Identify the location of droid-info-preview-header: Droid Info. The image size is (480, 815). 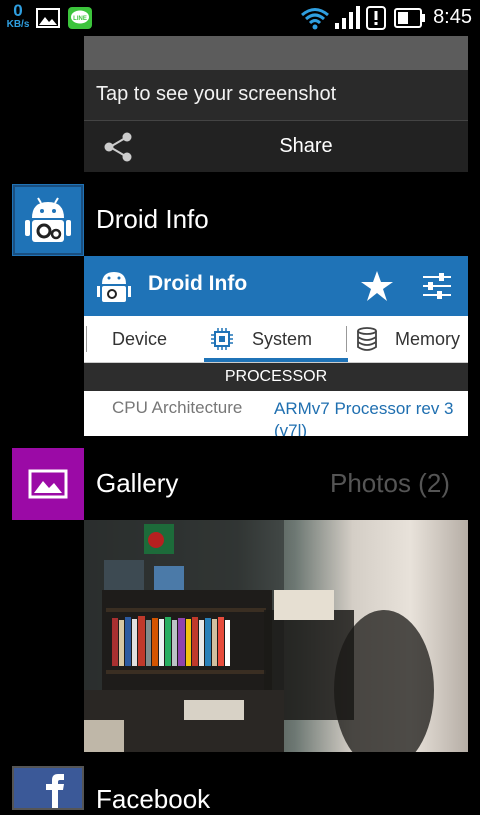
(276, 286).